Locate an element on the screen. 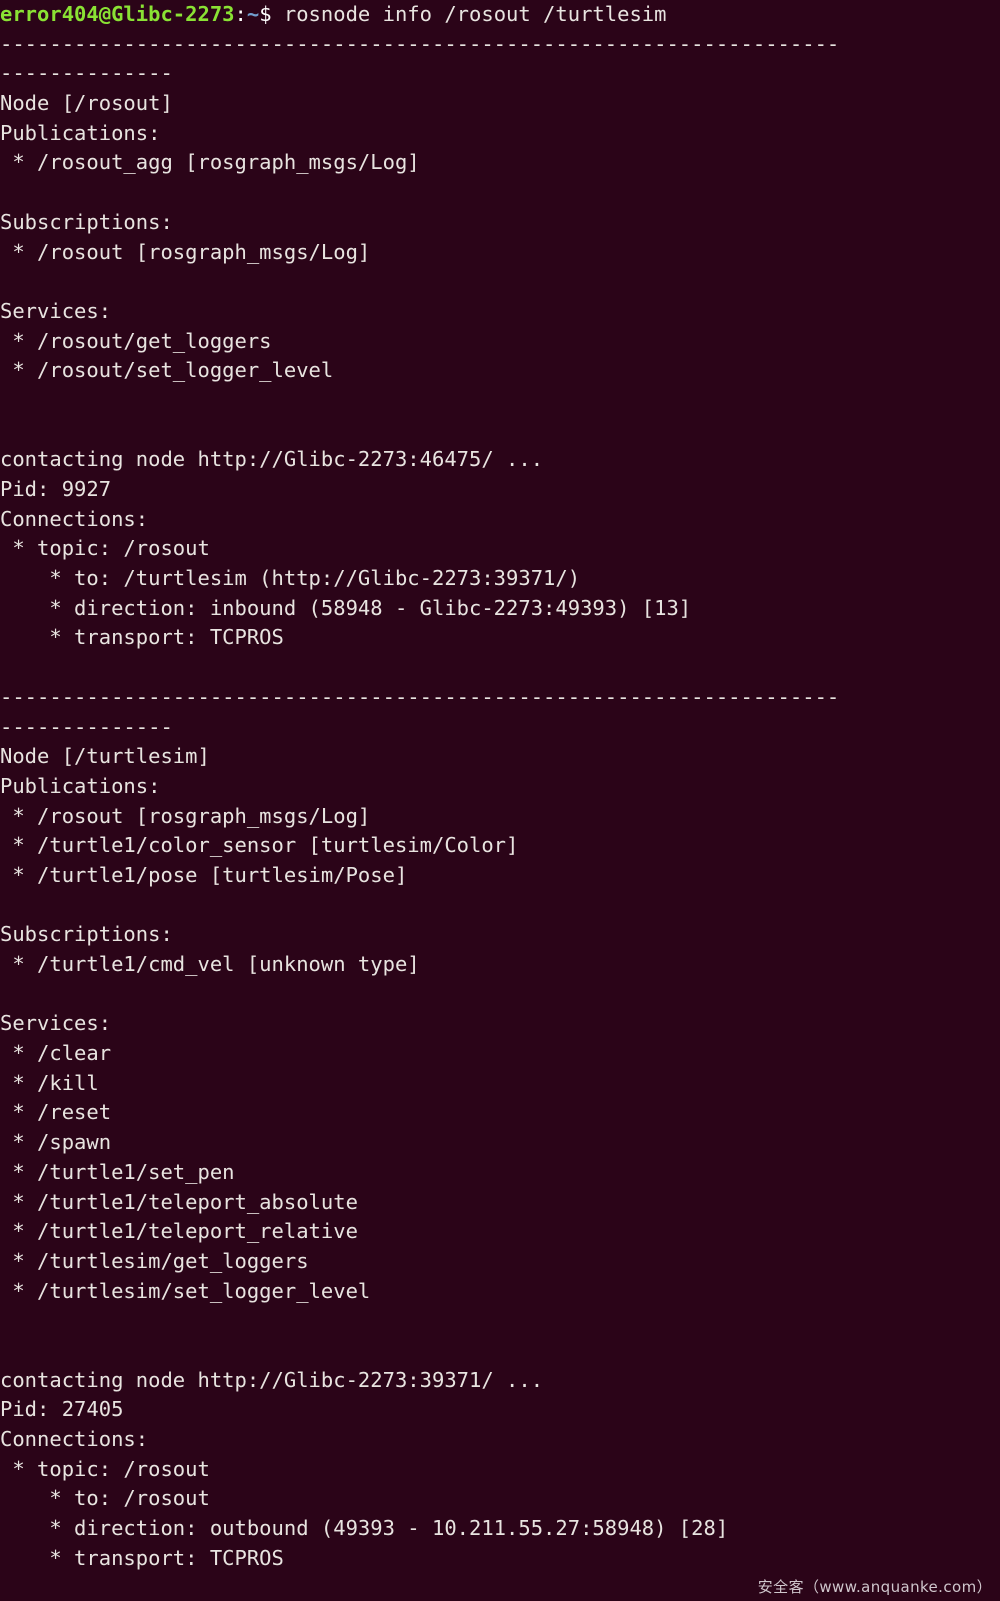 This screenshot has width=1000, height=1601. output-line: * /turtle1/set_pen is located at coordinates (117, 1171).